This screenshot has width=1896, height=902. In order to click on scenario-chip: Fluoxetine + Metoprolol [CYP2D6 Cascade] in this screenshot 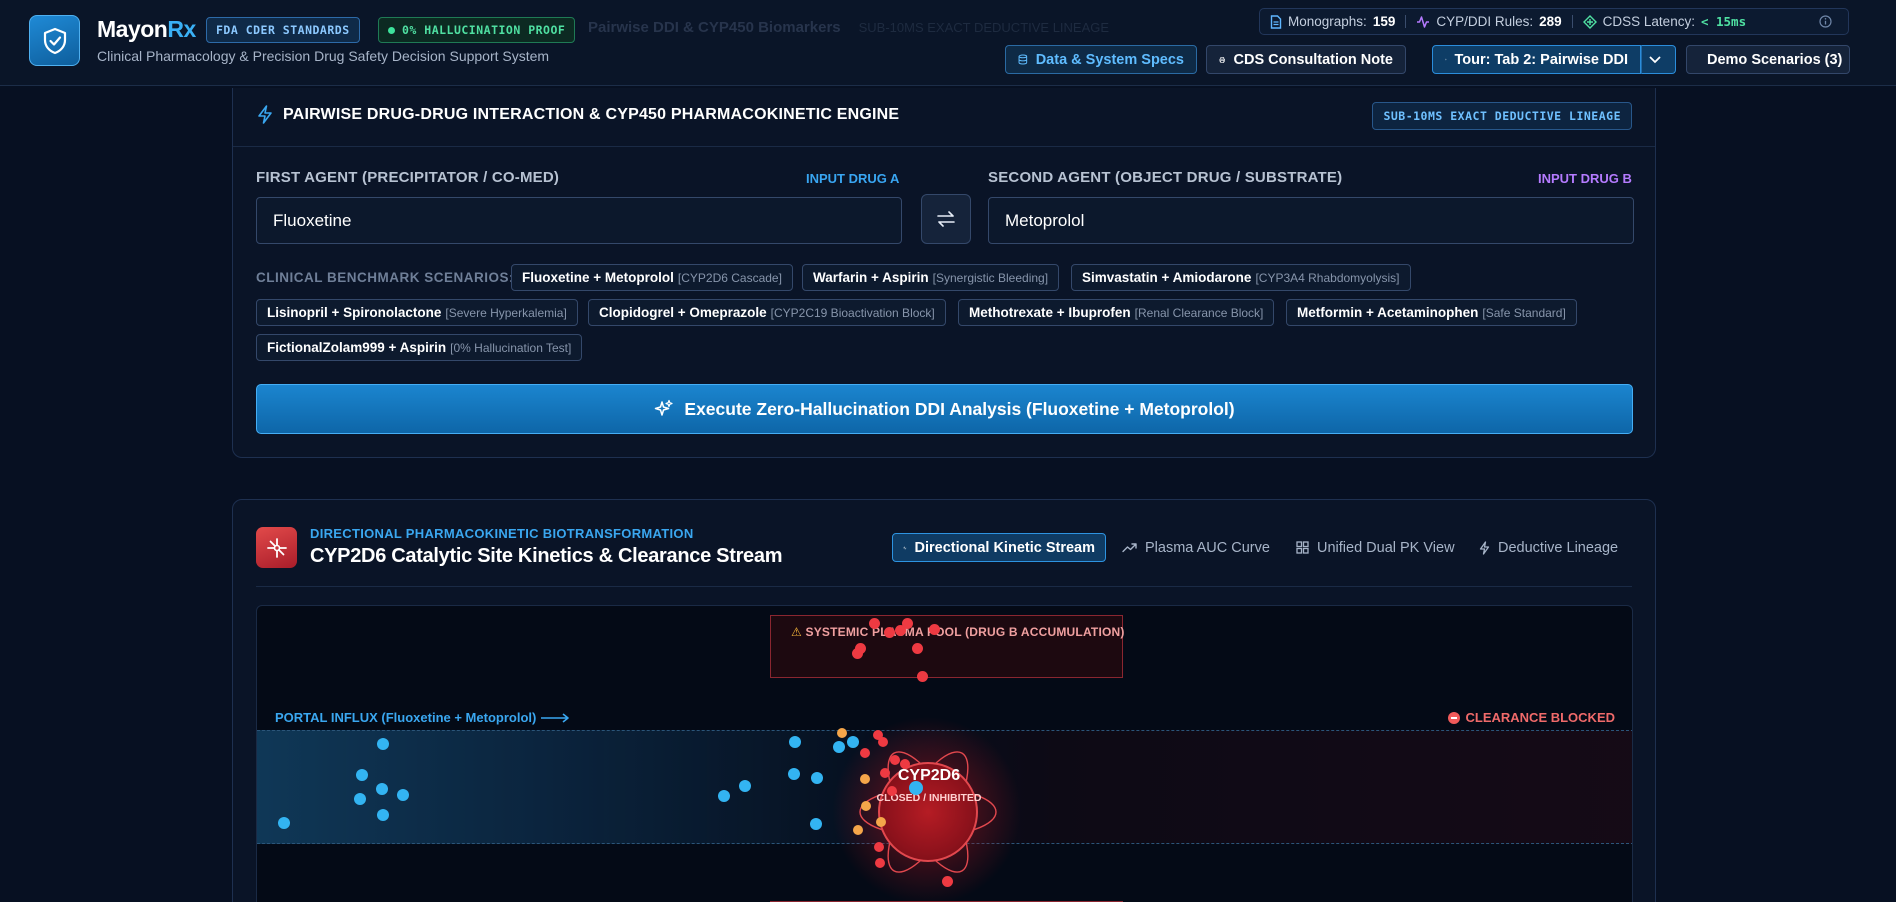, I will do `click(652, 277)`.